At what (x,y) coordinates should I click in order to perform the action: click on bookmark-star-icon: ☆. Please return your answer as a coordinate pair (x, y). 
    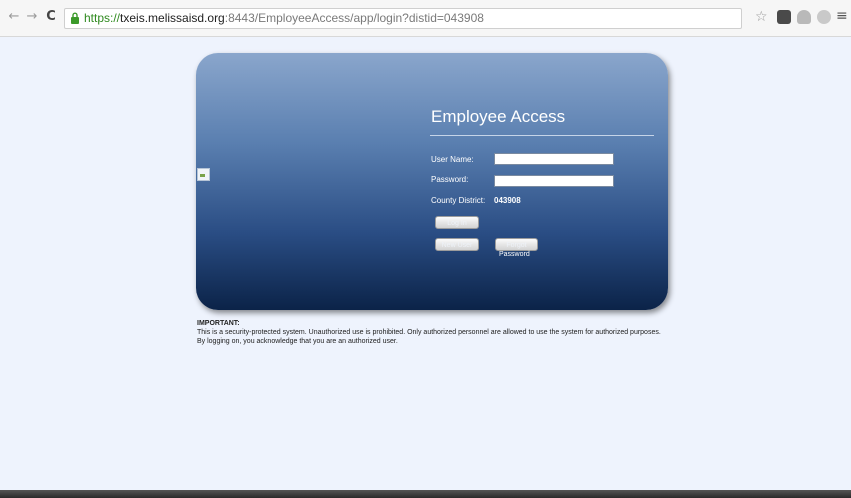
    Looking at the image, I should click on (761, 17).